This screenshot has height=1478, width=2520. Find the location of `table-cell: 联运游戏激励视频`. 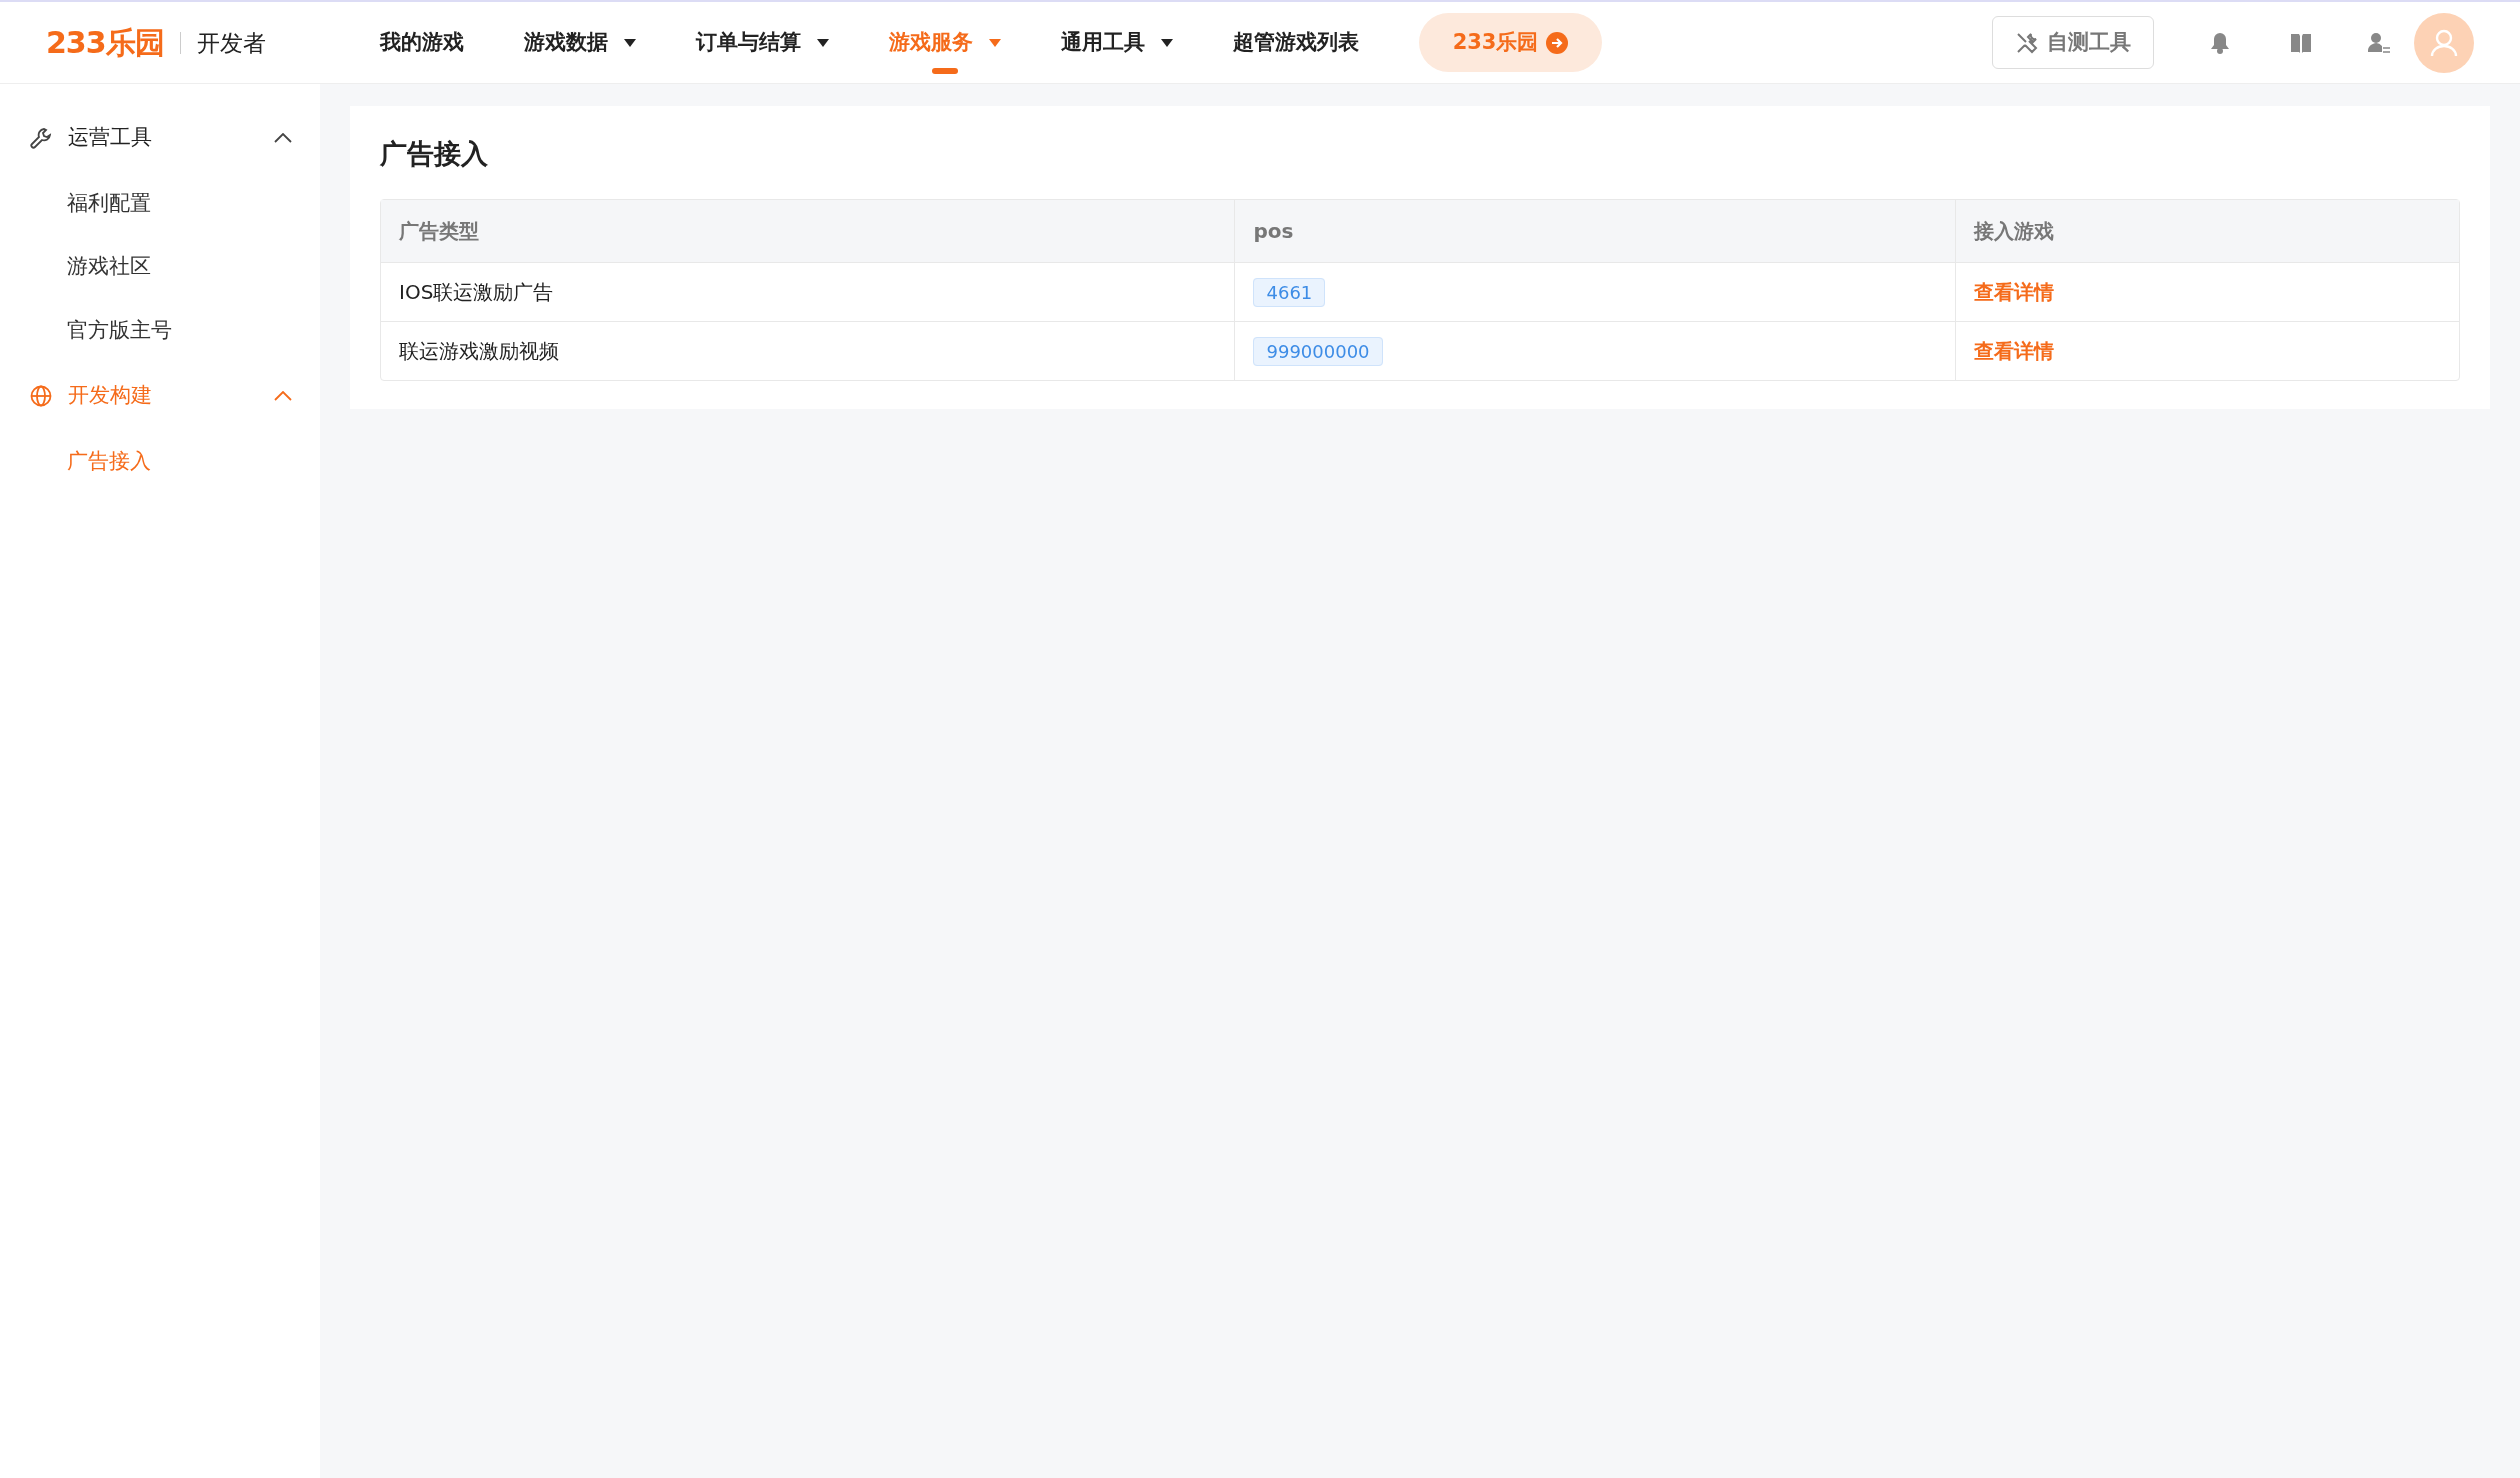

table-cell: 联运游戏激励视频 is located at coordinates (808, 350).